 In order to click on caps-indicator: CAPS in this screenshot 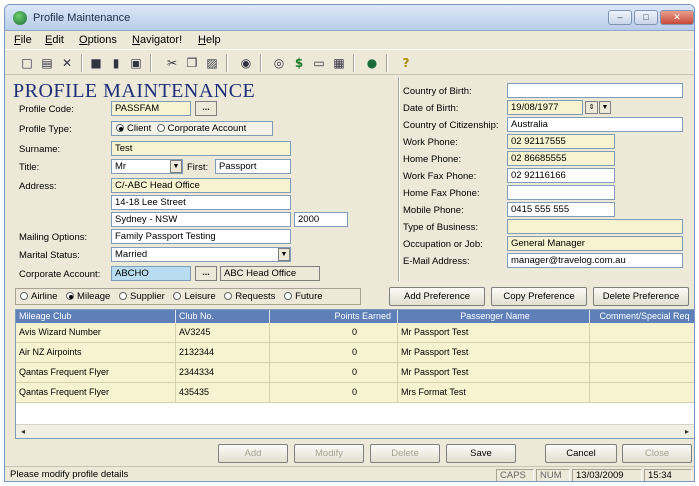, I will do `click(515, 475)`.